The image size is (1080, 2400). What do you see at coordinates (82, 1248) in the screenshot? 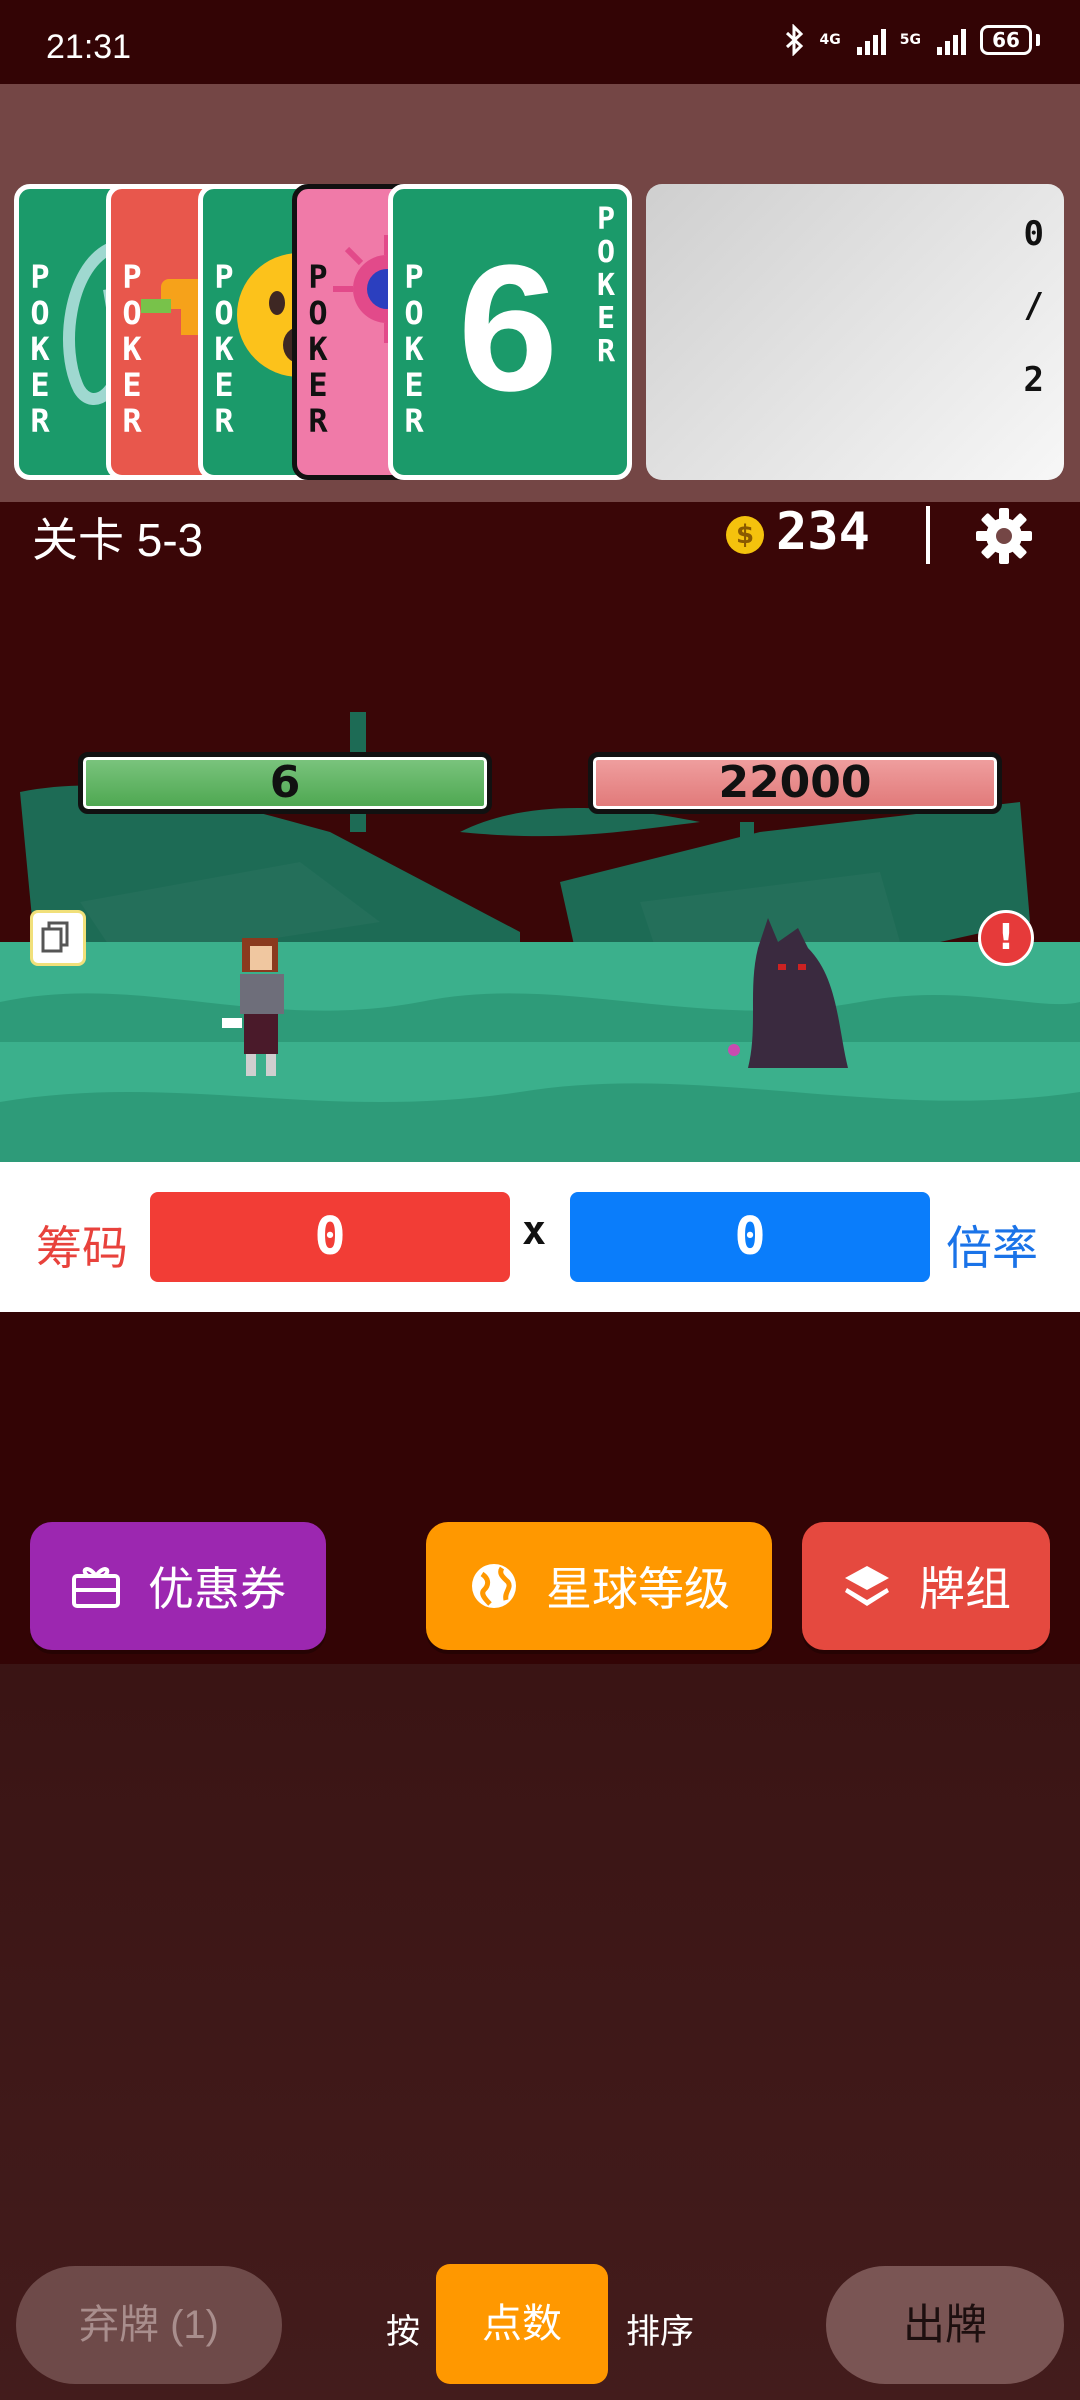
I see `chips-label: 筹码` at bounding box center [82, 1248].